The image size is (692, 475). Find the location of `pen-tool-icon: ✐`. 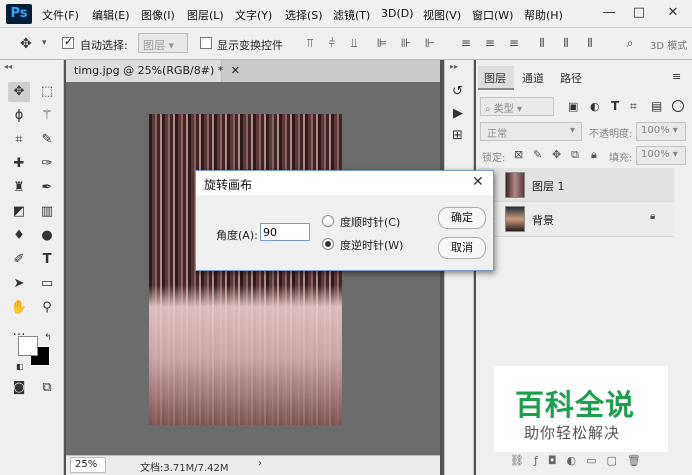

pen-tool-icon: ✐ is located at coordinates (19, 260).